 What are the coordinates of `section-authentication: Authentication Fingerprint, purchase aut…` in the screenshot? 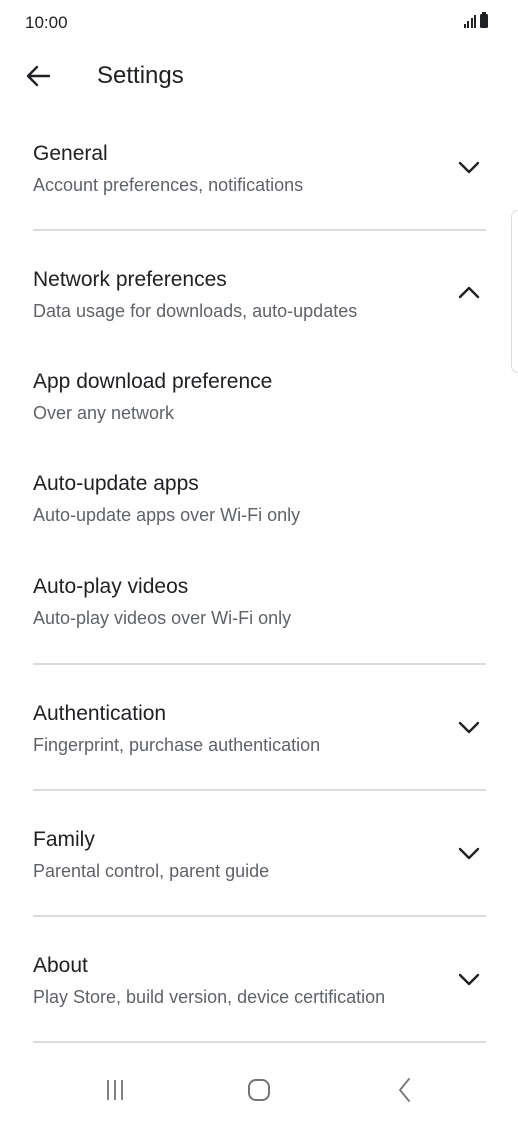 It's located at (259, 738).